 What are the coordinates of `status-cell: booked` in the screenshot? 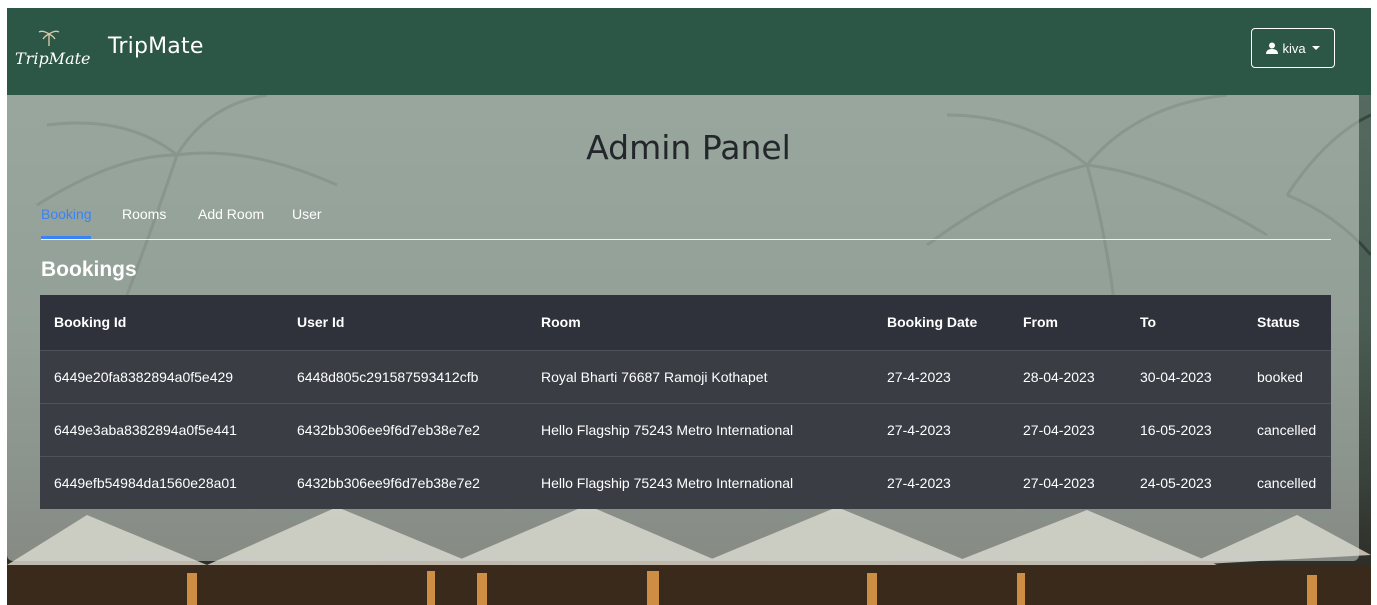 It's located at (1280, 376).